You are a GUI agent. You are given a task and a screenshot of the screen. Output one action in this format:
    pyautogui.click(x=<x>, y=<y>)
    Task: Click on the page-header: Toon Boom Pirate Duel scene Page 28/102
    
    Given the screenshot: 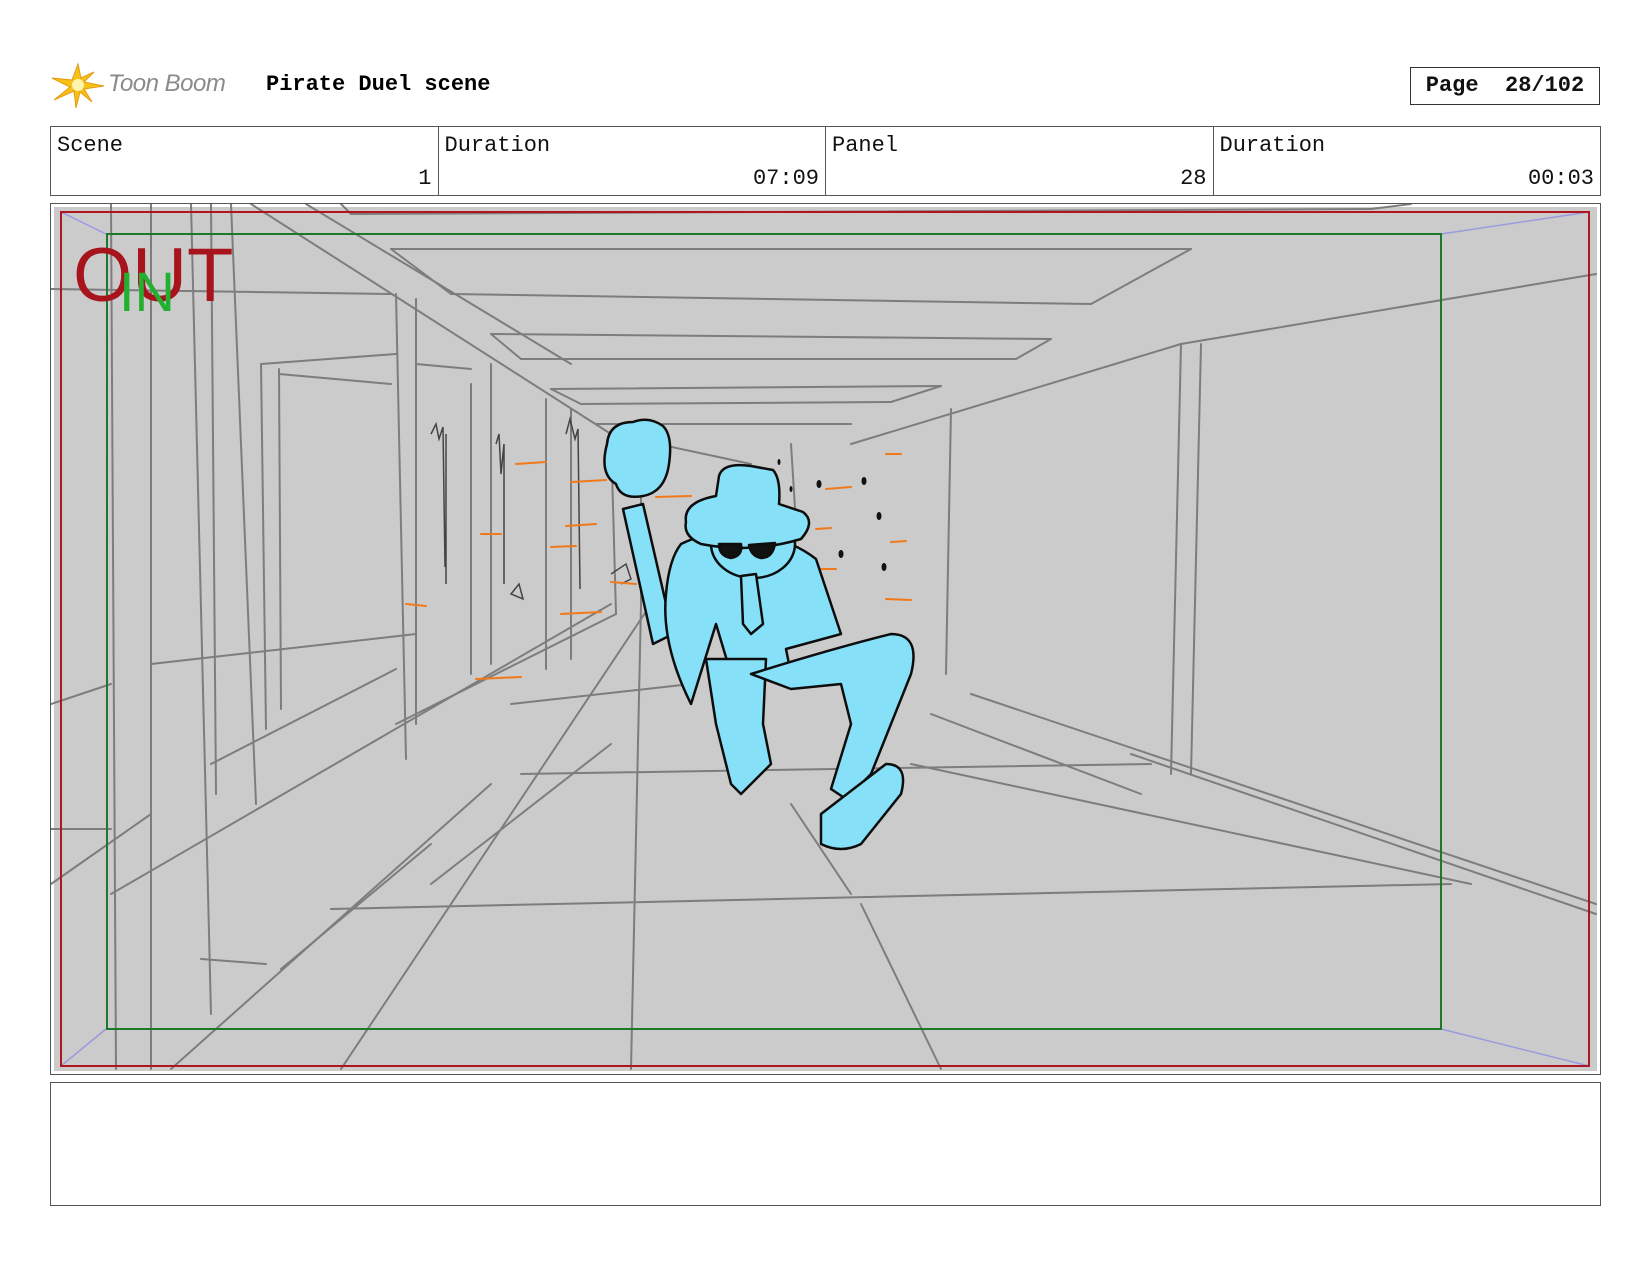 What is the action you would take?
    pyautogui.click(x=825, y=84)
    